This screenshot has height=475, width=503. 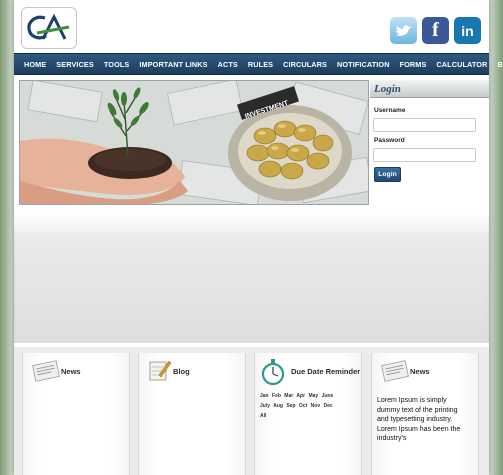 I want to click on ca-logo-icon, so click(x=48, y=26).